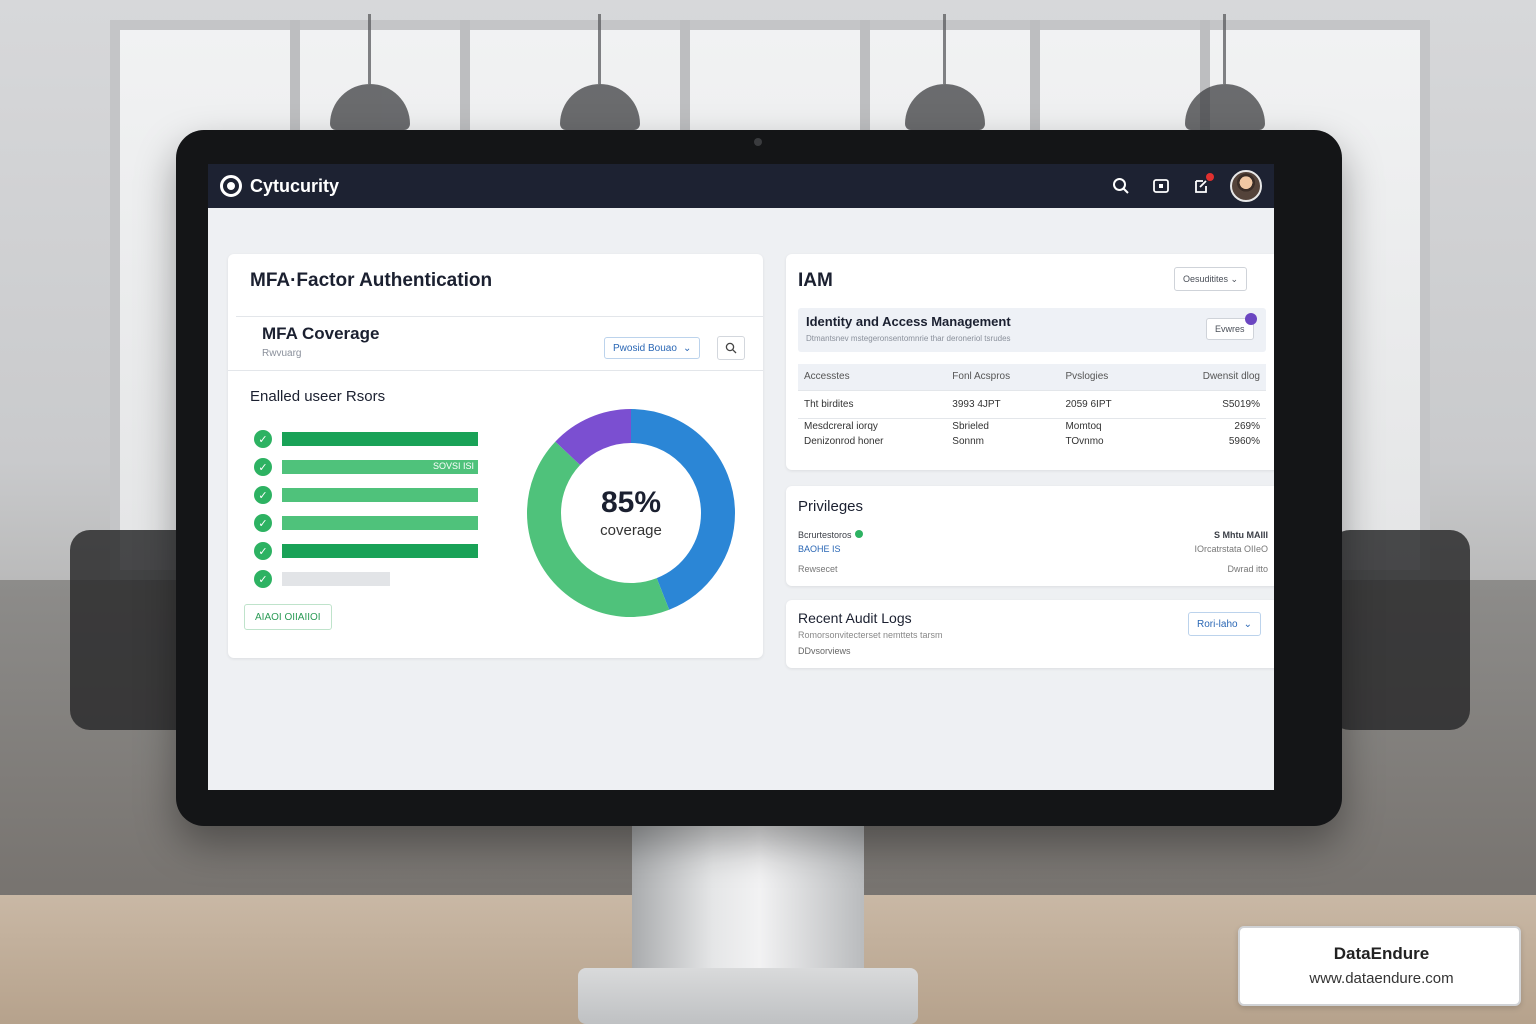  I want to click on privileges-stat-note: Dwrad itto, so click(1247, 569).